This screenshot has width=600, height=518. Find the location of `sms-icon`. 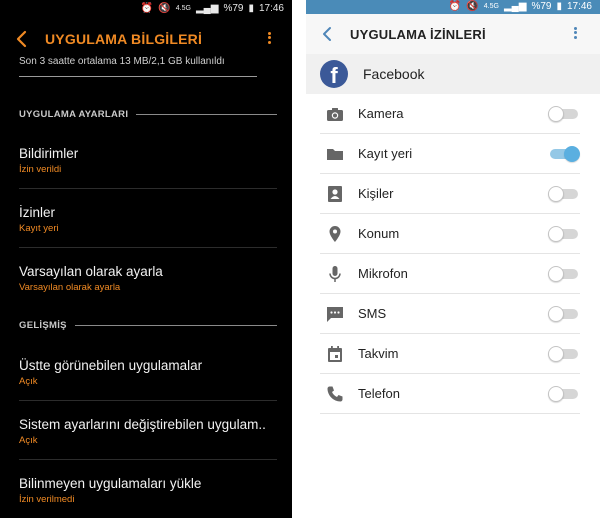

sms-icon is located at coordinates (335, 314).